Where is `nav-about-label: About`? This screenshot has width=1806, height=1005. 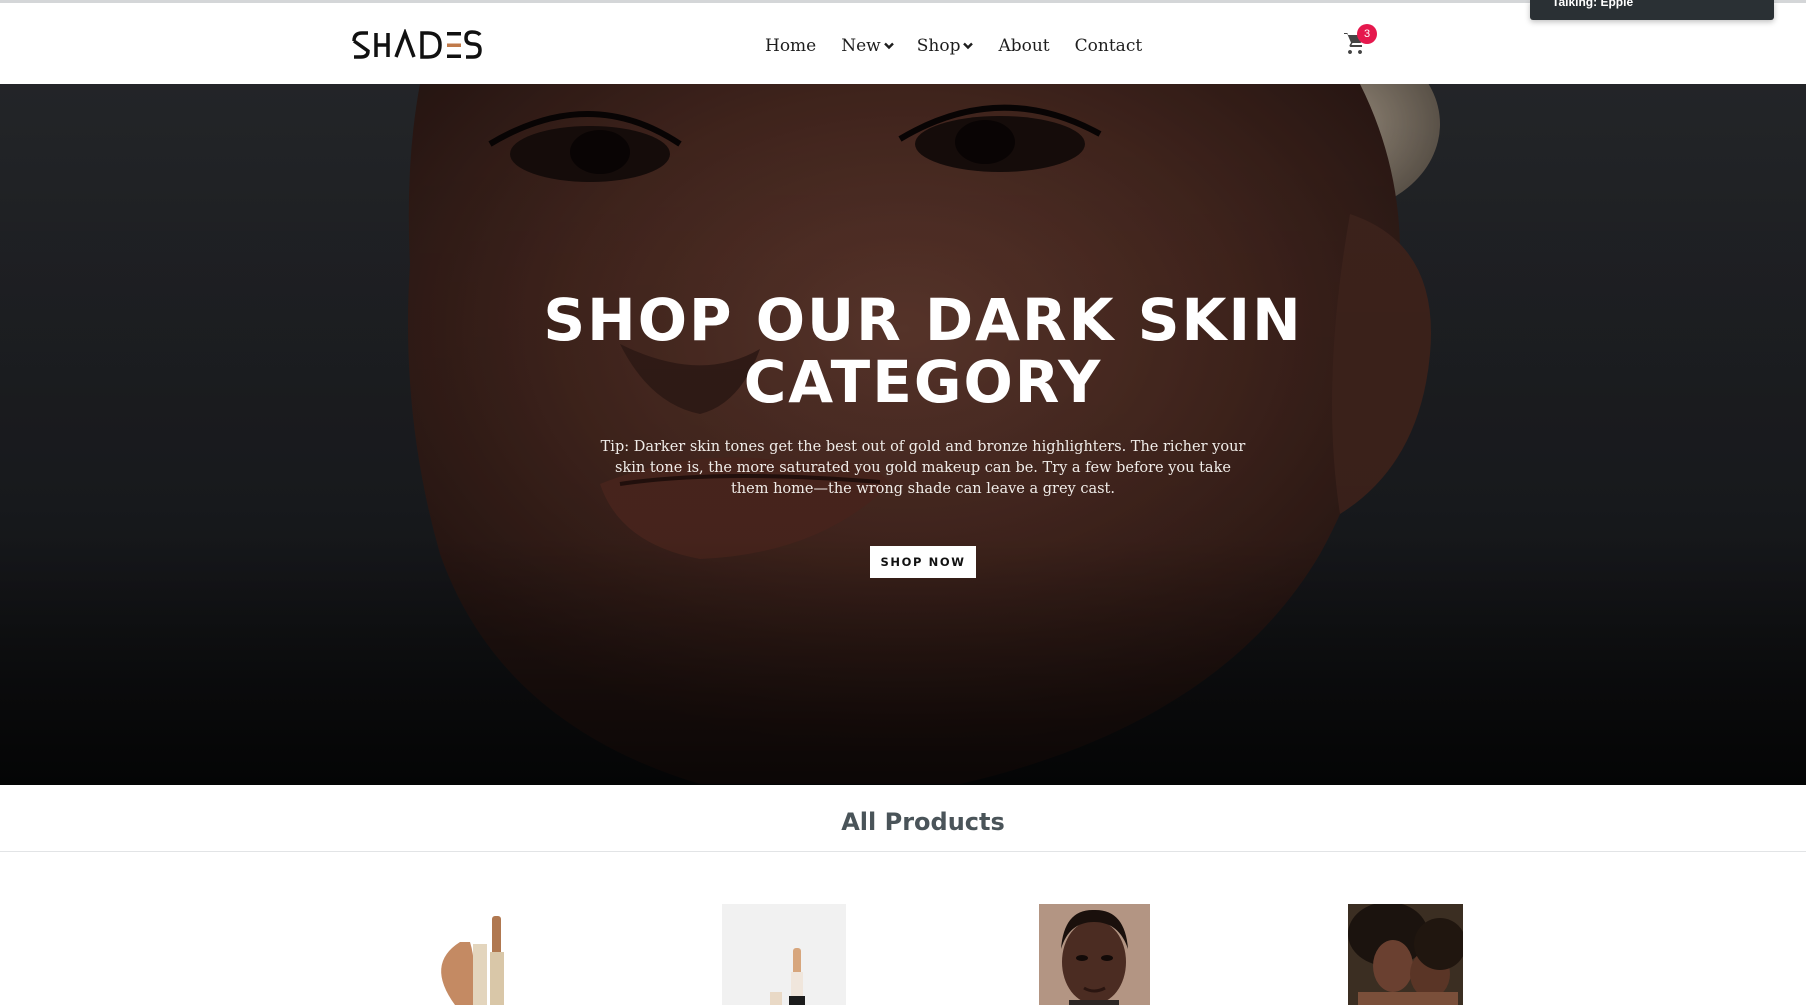 nav-about-label: About is located at coordinates (1024, 46).